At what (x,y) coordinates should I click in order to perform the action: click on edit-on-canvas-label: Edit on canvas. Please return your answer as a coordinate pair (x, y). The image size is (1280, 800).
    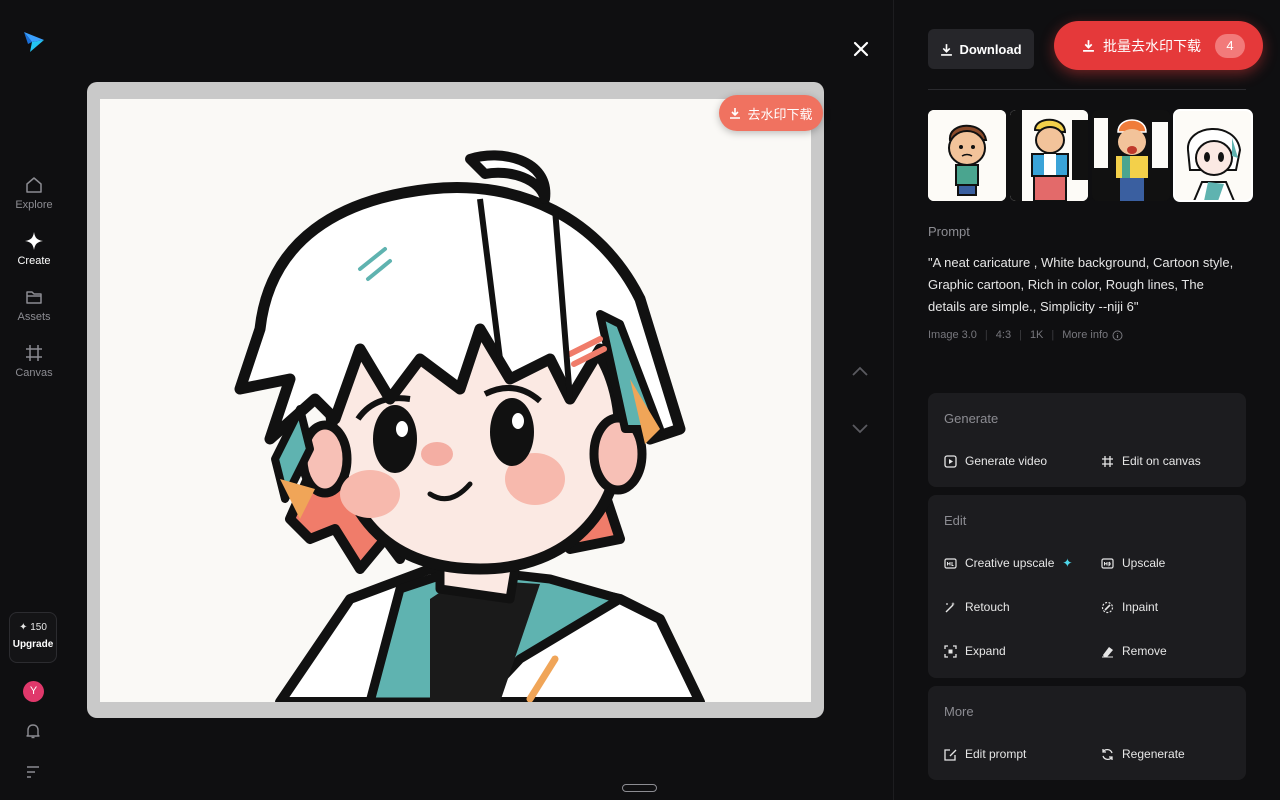
    Looking at the image, I should click on (1161, 461).